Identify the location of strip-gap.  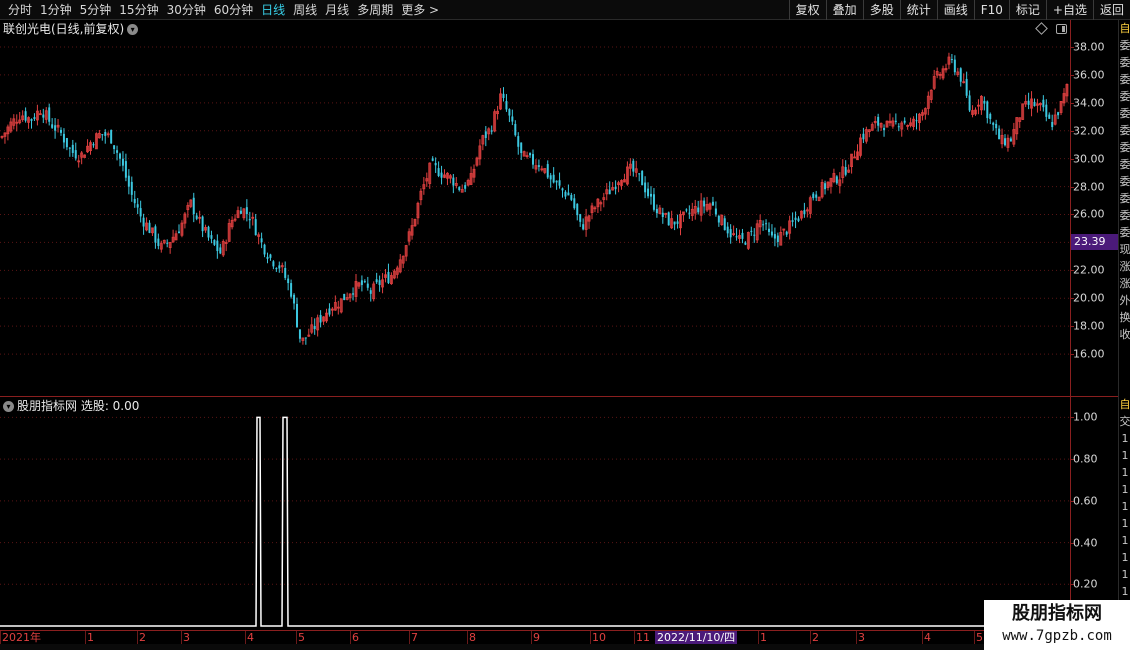
(1124, 369).